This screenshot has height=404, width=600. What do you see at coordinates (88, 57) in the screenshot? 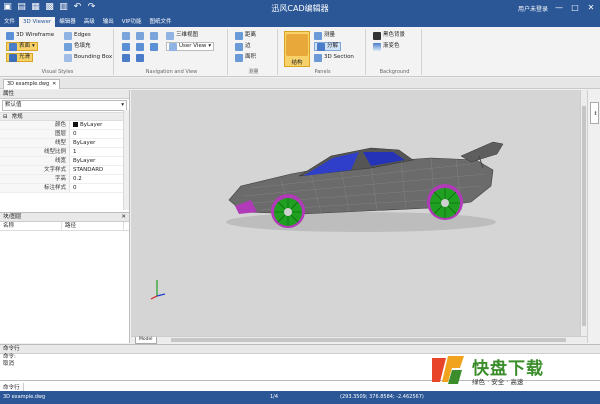
I see `bounding-box-button: Bounding Box` at bounding box center [88, 57].